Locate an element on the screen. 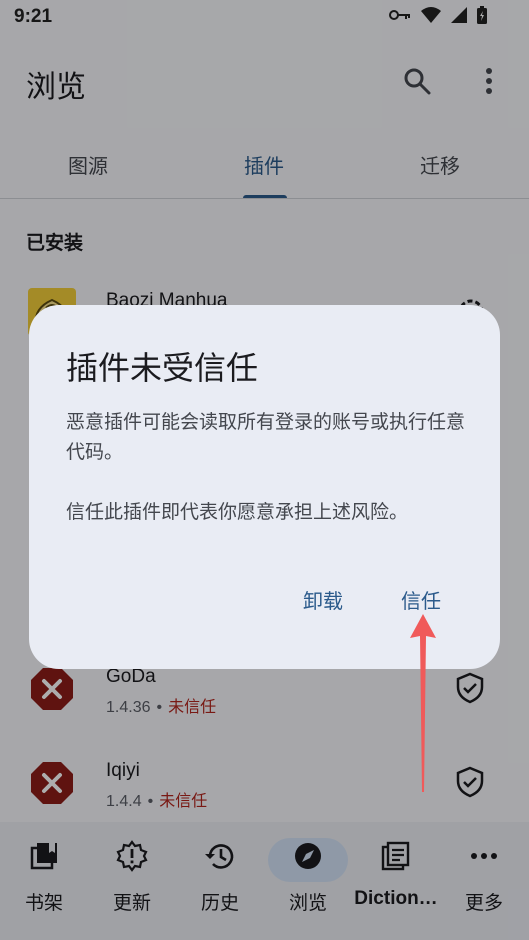  dialog-consent-text: 信任此插件即代表你愿意承担上述风险。 is located at coordinates (237, 512).